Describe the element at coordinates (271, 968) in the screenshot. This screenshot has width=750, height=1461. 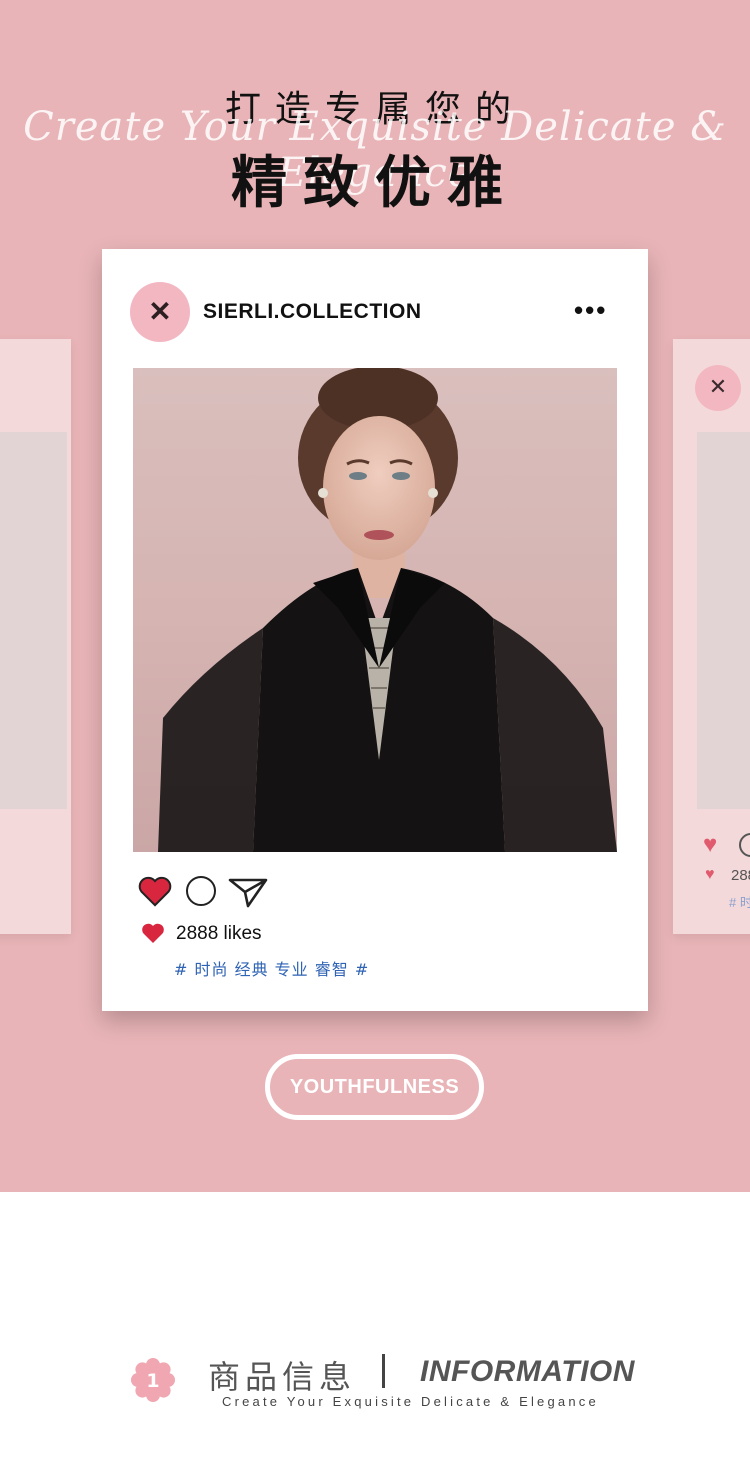
I see `post-hashtags: # 时尚 经典 专业 睿智 #` at that location.